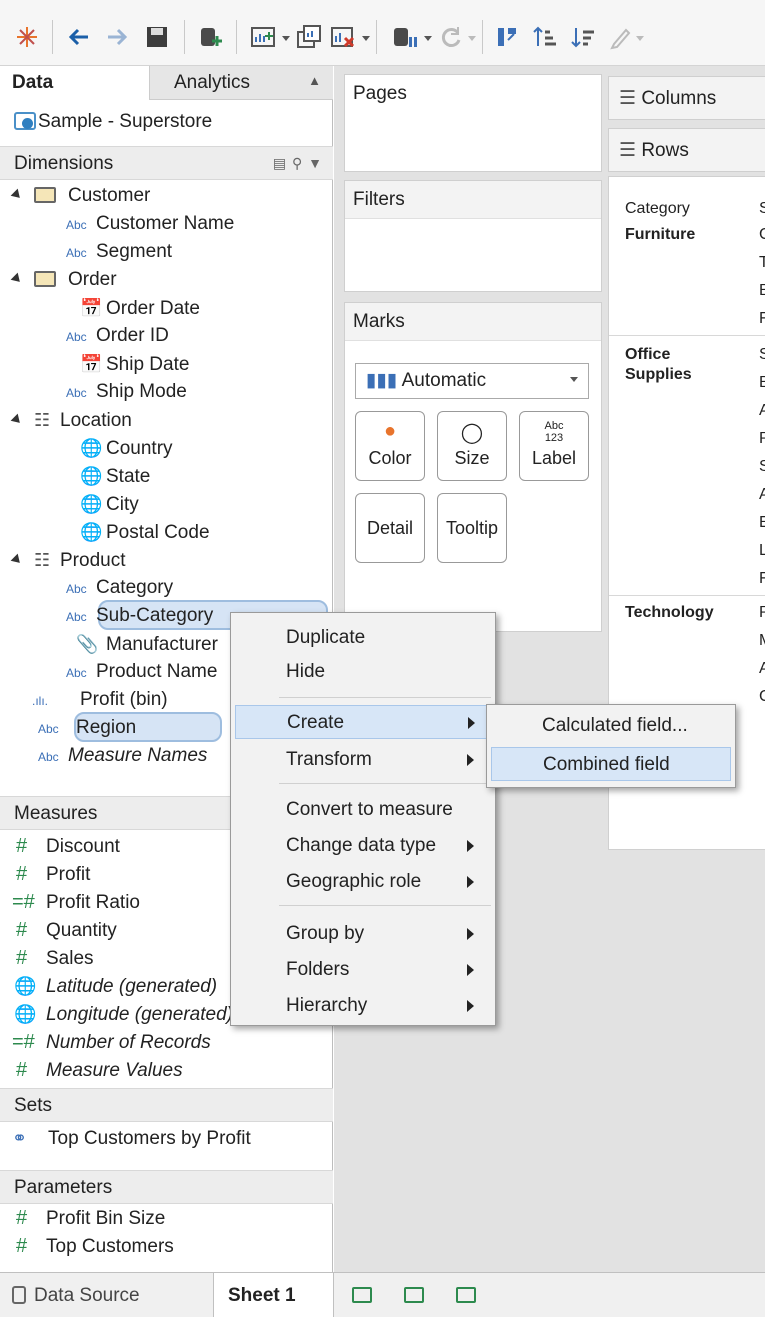 This screenshot has height=1317, width=765. I want to click on row-header-office-supplies: Office Supplies, so click(665, 367).